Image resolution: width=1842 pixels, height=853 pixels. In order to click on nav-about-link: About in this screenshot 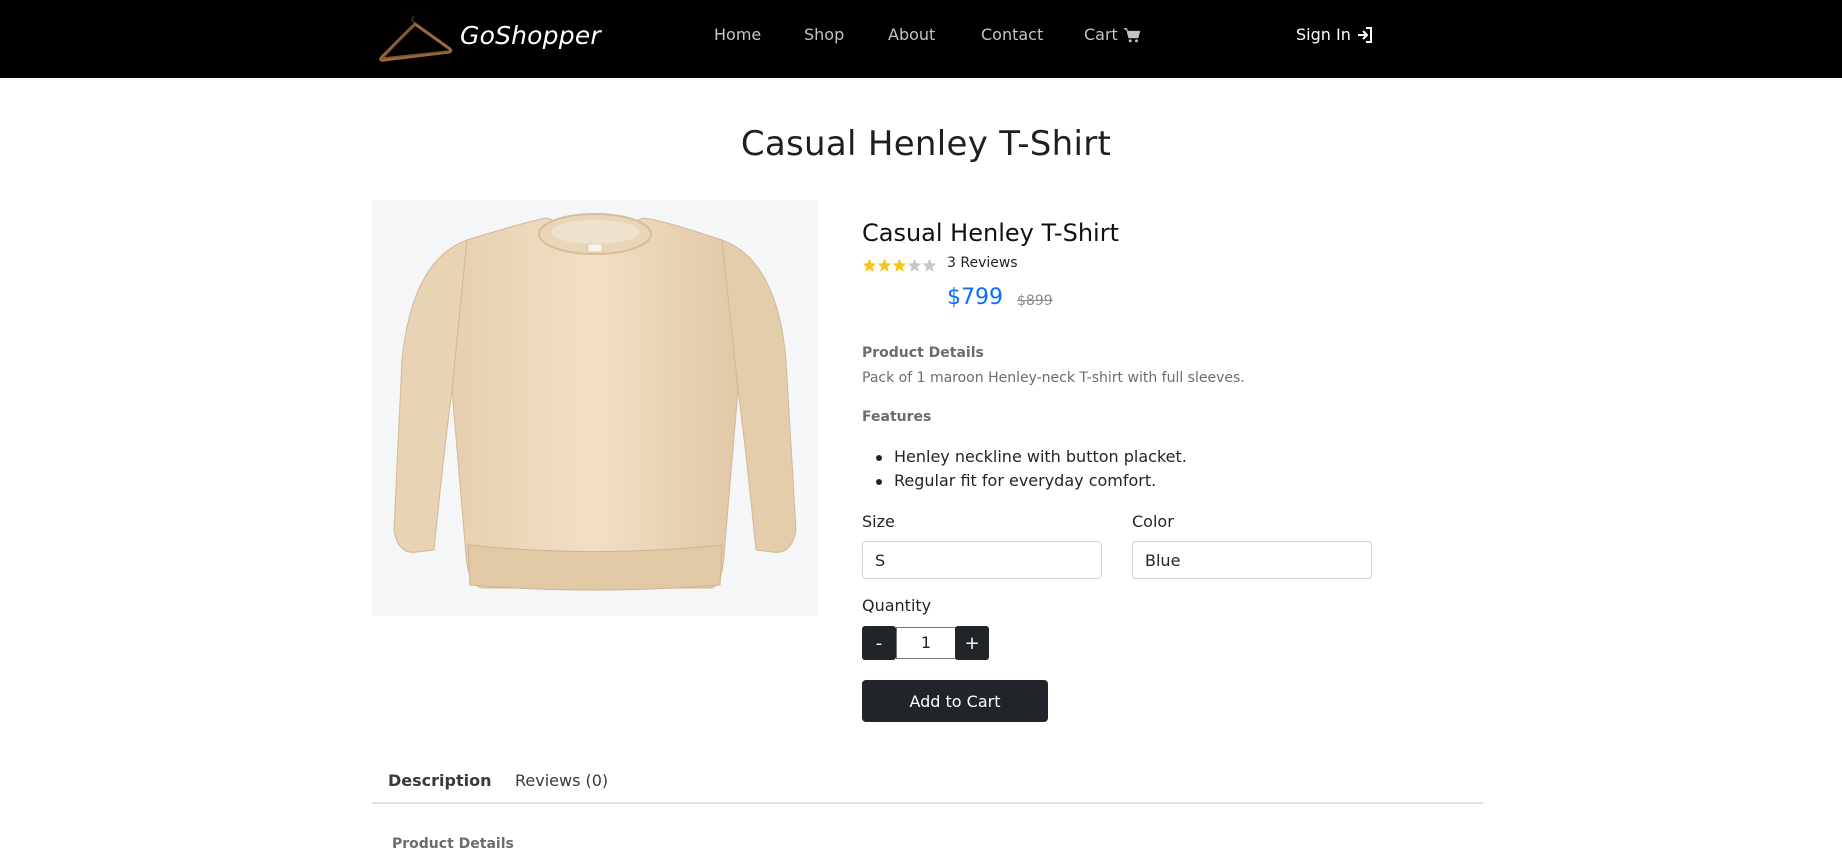, I will do `click(911, 35)`.